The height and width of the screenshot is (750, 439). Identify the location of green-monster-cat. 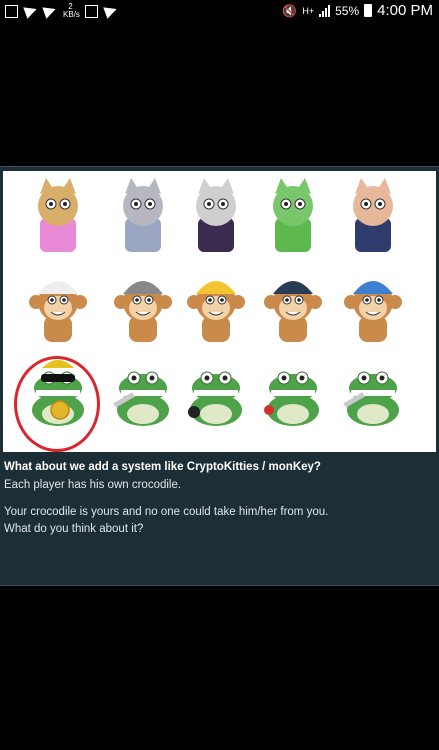
(293, 215).